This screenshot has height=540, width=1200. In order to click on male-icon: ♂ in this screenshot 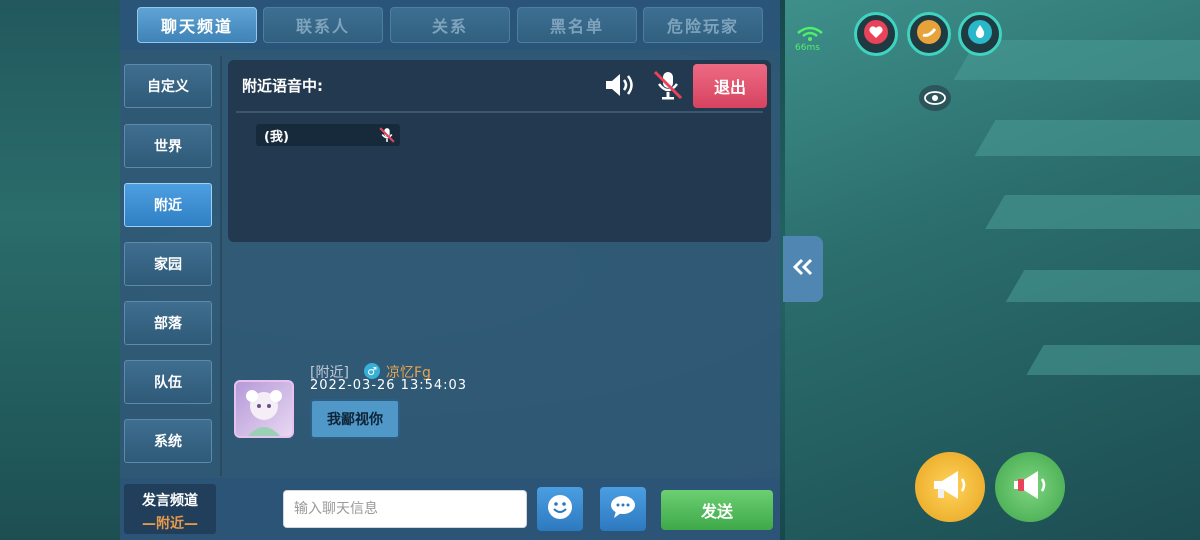, I will do `click(372, 371)`.